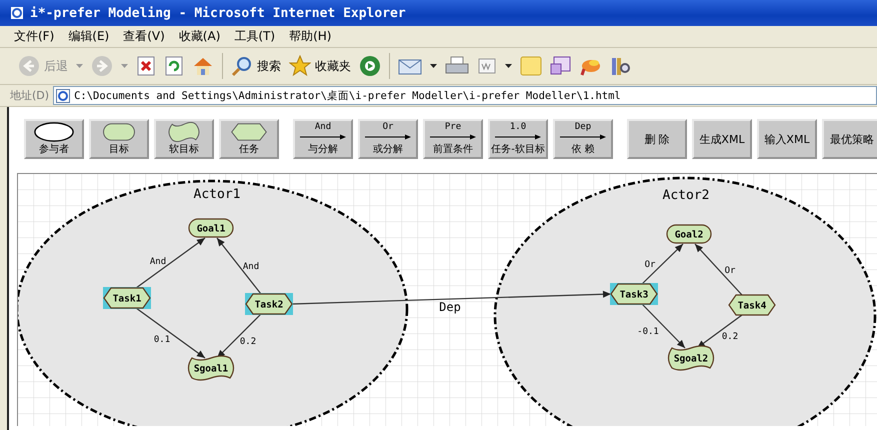  What do you see at coordinates (63, 95) in the screenshot?
I see `page-icon` at bounding box center [63, 95].